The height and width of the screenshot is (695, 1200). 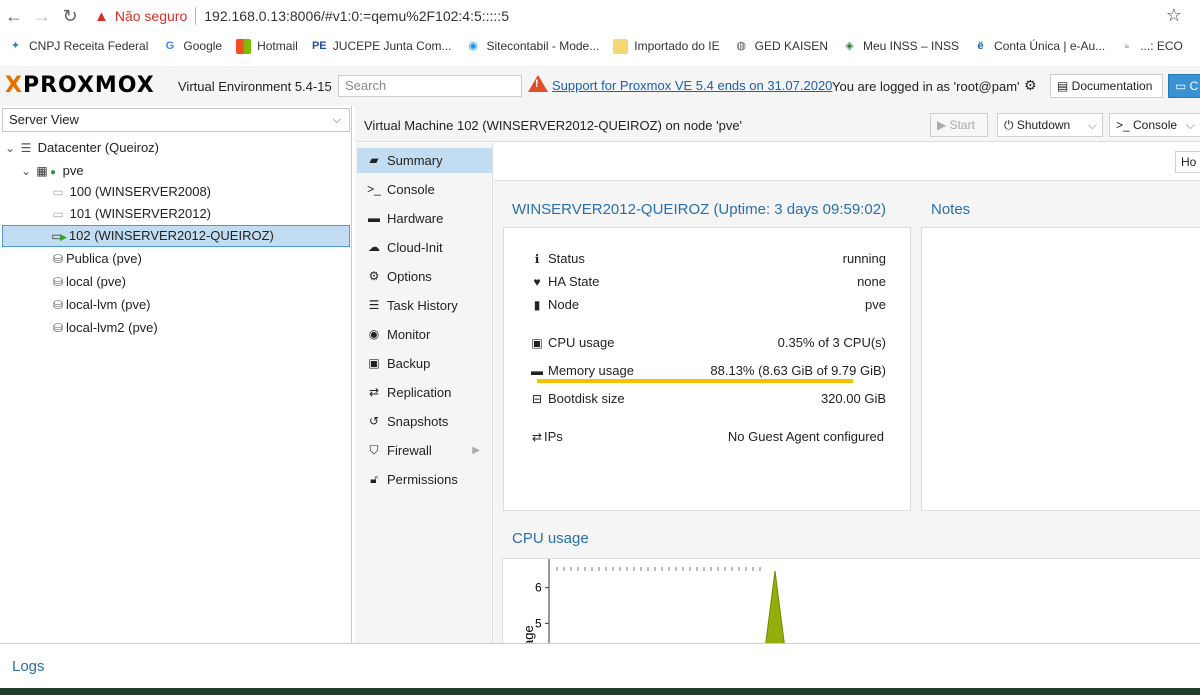 I want to click on start-button: ▶ Start, so click(x=959, y=125).